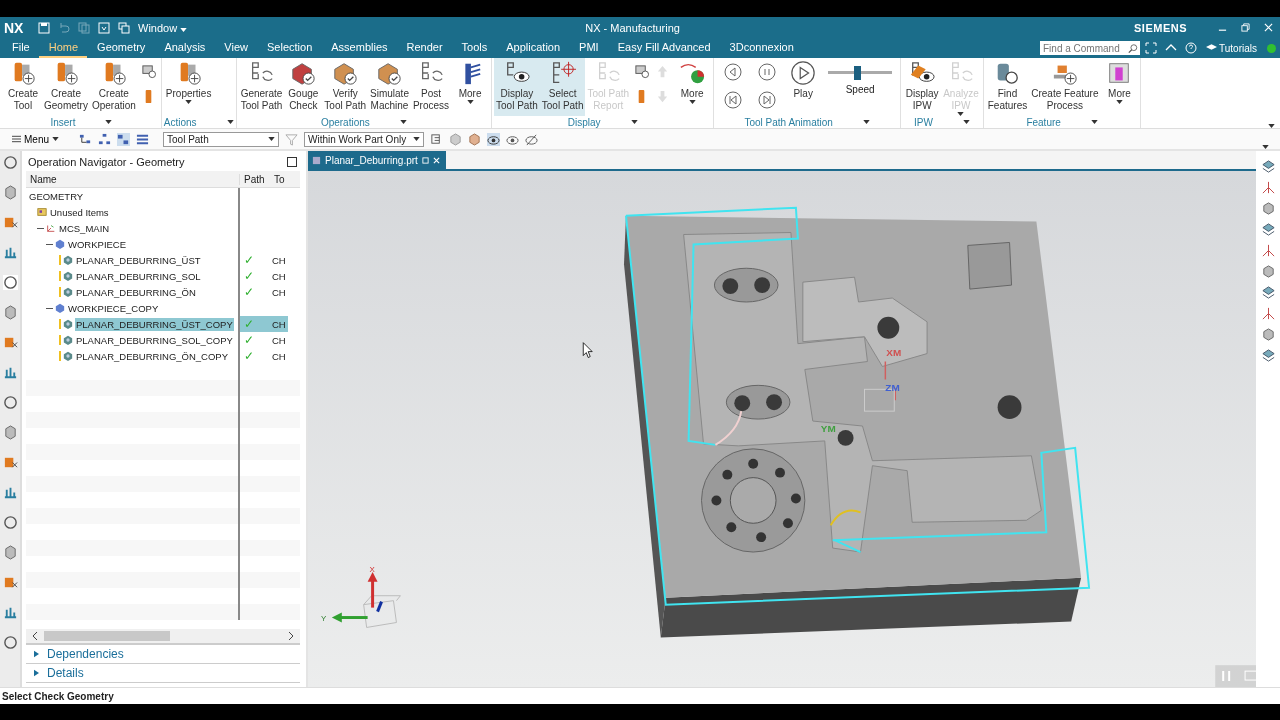 This screenshot has width=1280, height=720. I want to click on ribbon-button: Find Features, so click(1007, 87).